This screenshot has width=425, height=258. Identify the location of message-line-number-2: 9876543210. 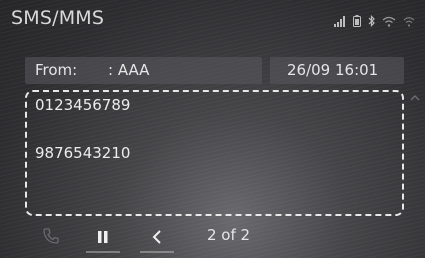
(82, 153).